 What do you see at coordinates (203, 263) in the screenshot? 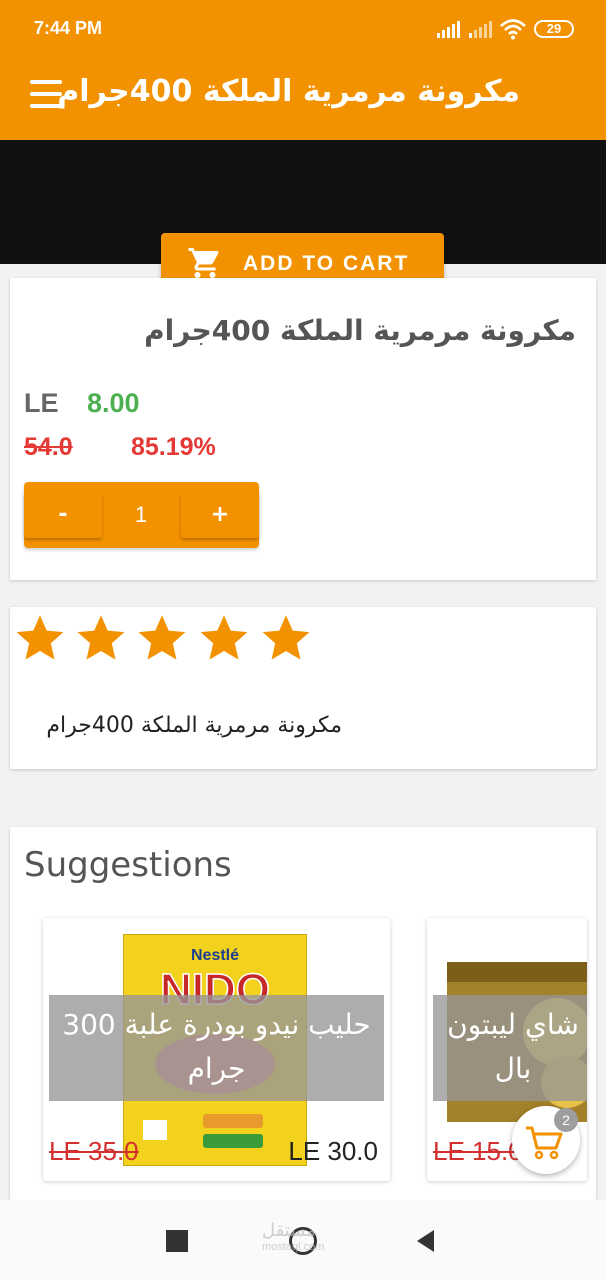
I see `cart-icon` at bounding box center [203, 263].